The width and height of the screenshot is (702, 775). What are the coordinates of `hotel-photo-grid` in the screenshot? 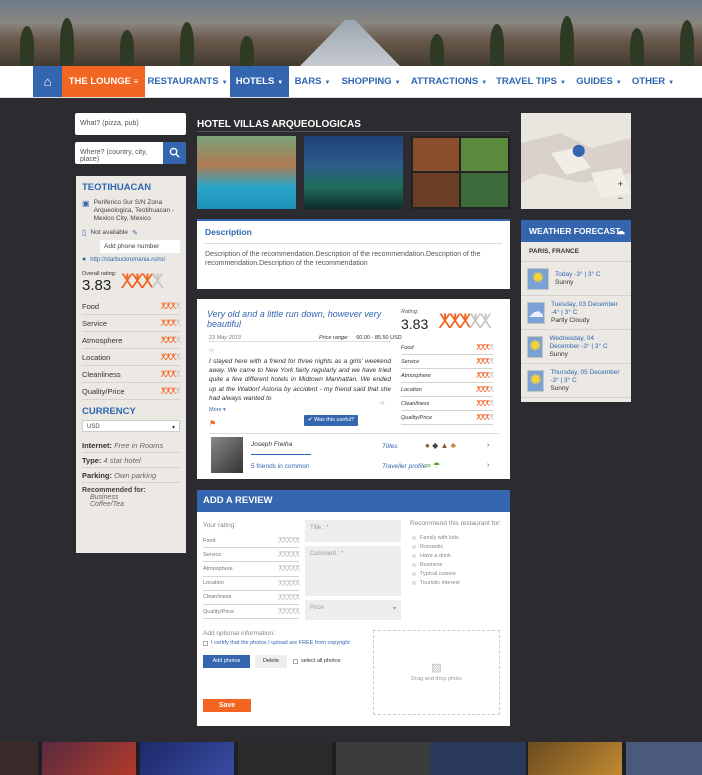 It's located at (460, 172).